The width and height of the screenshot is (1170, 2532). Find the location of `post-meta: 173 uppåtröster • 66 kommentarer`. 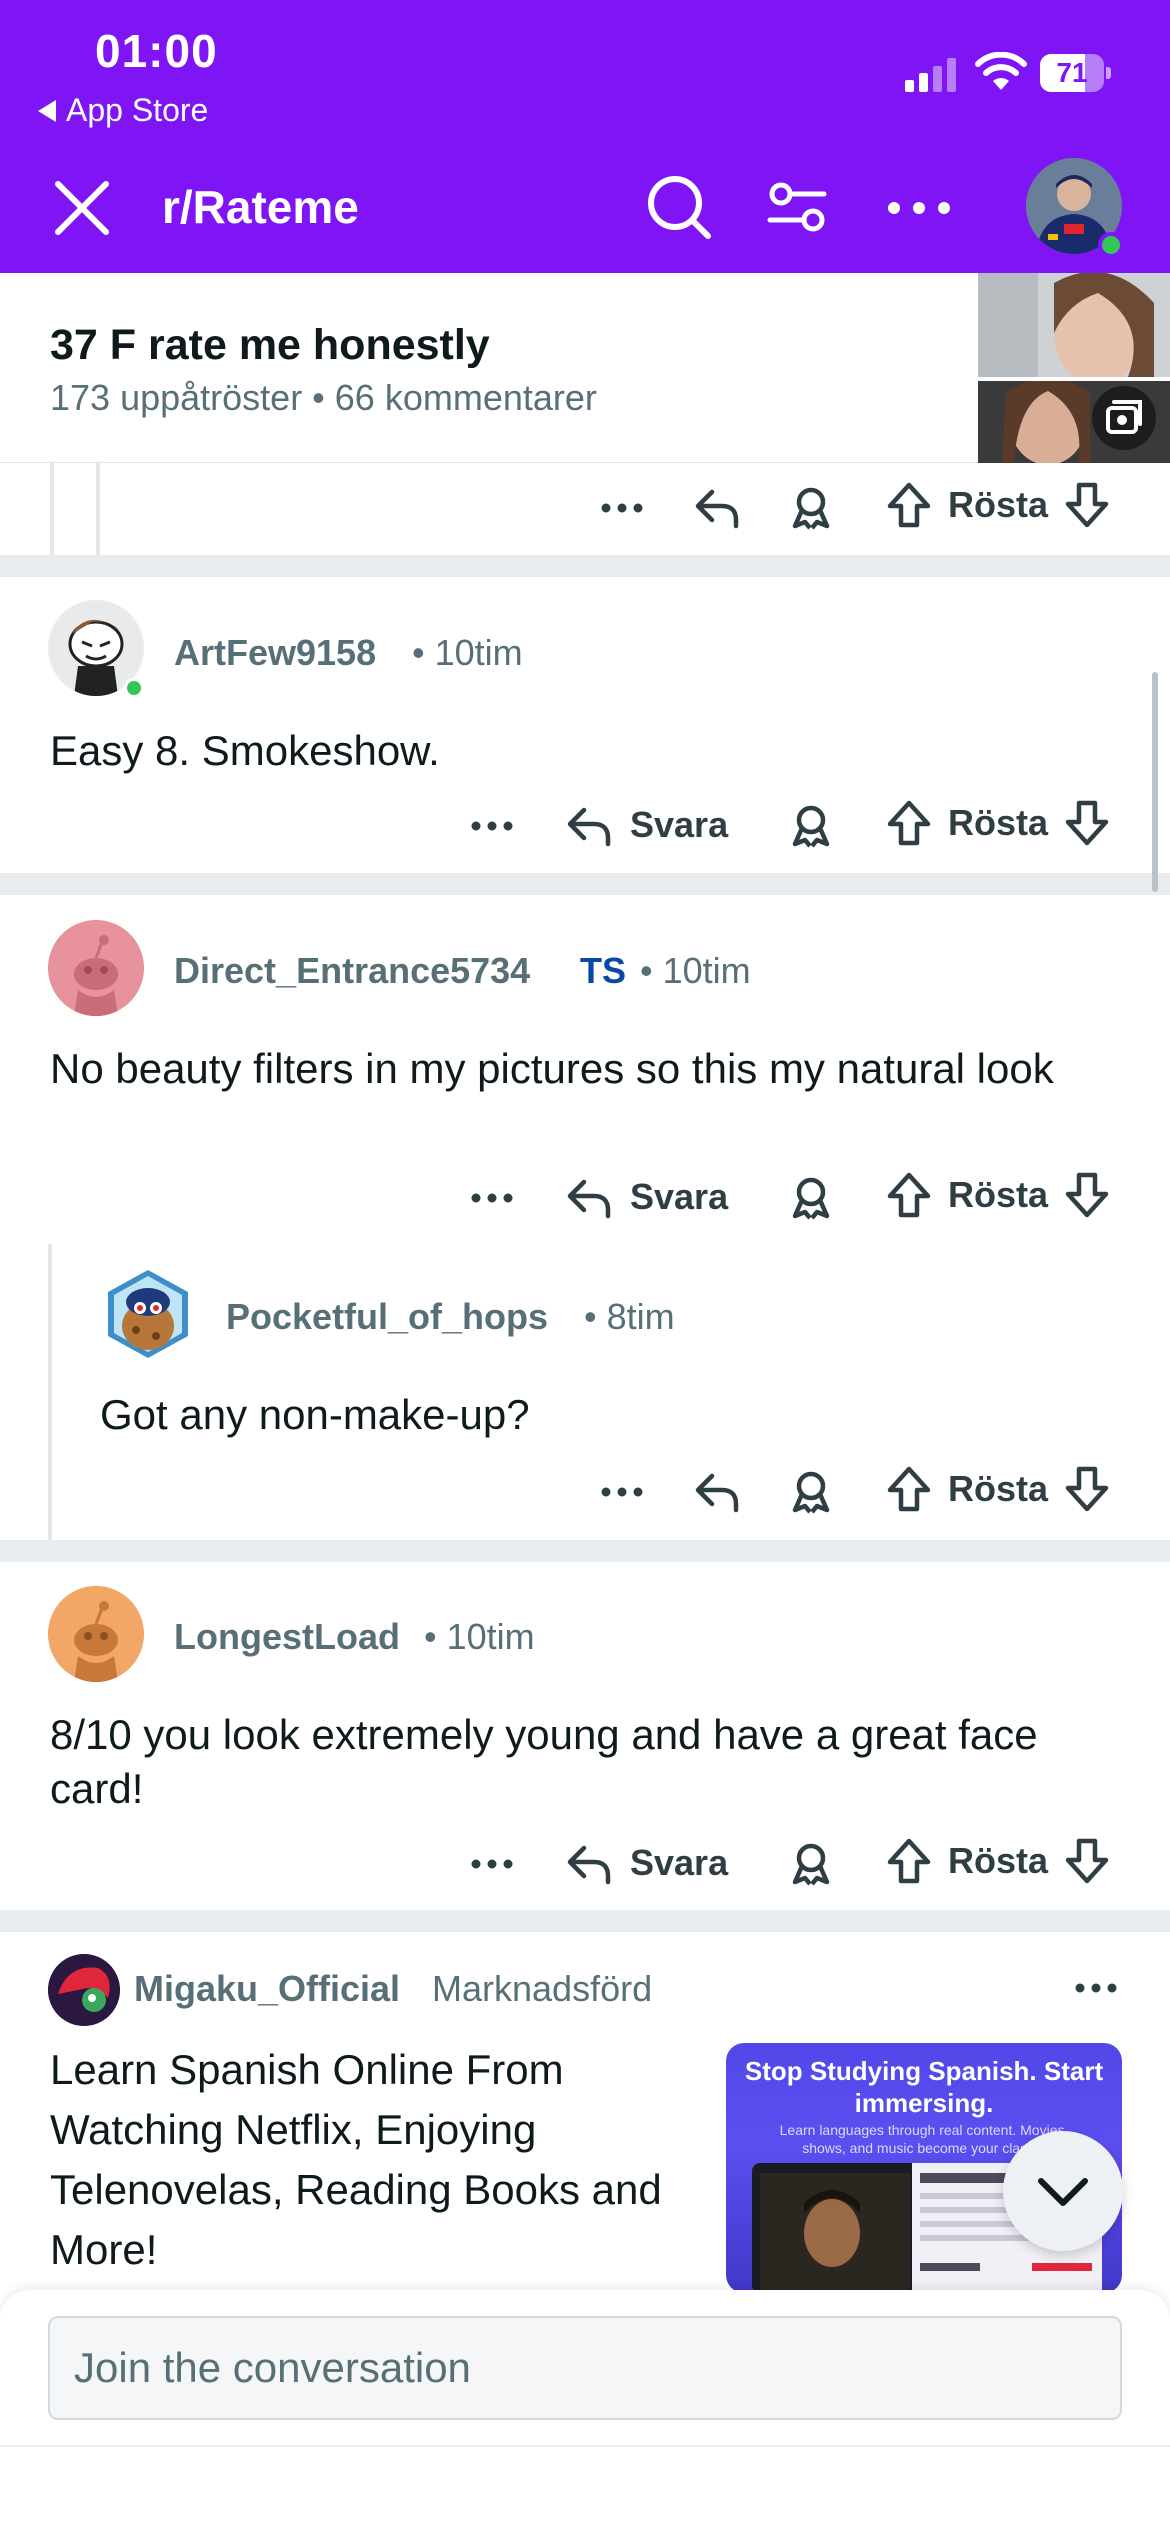

post-meta: 173 uppåtröster • 66 kommentarer is located at coordinates (323, 397).